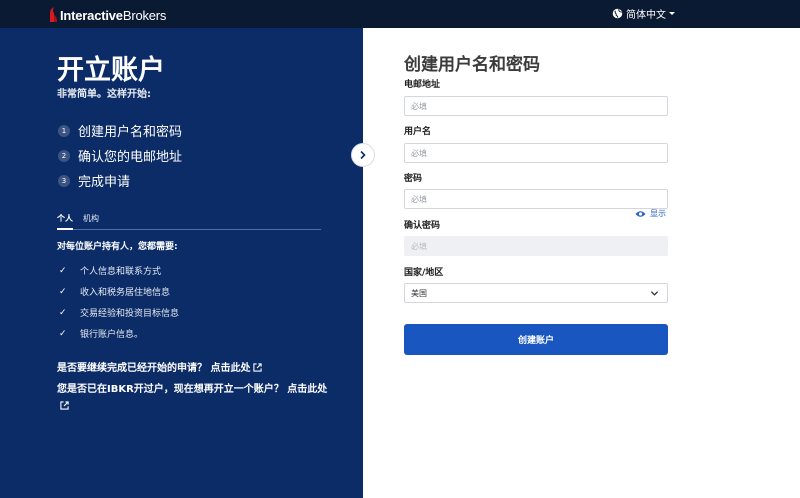 The width and height of the screenshot is (800, 498). What do you see at coordinates (91, 221) in the screenshot?
I see `tab-institution: 机构` at bounding box center [91, 221].